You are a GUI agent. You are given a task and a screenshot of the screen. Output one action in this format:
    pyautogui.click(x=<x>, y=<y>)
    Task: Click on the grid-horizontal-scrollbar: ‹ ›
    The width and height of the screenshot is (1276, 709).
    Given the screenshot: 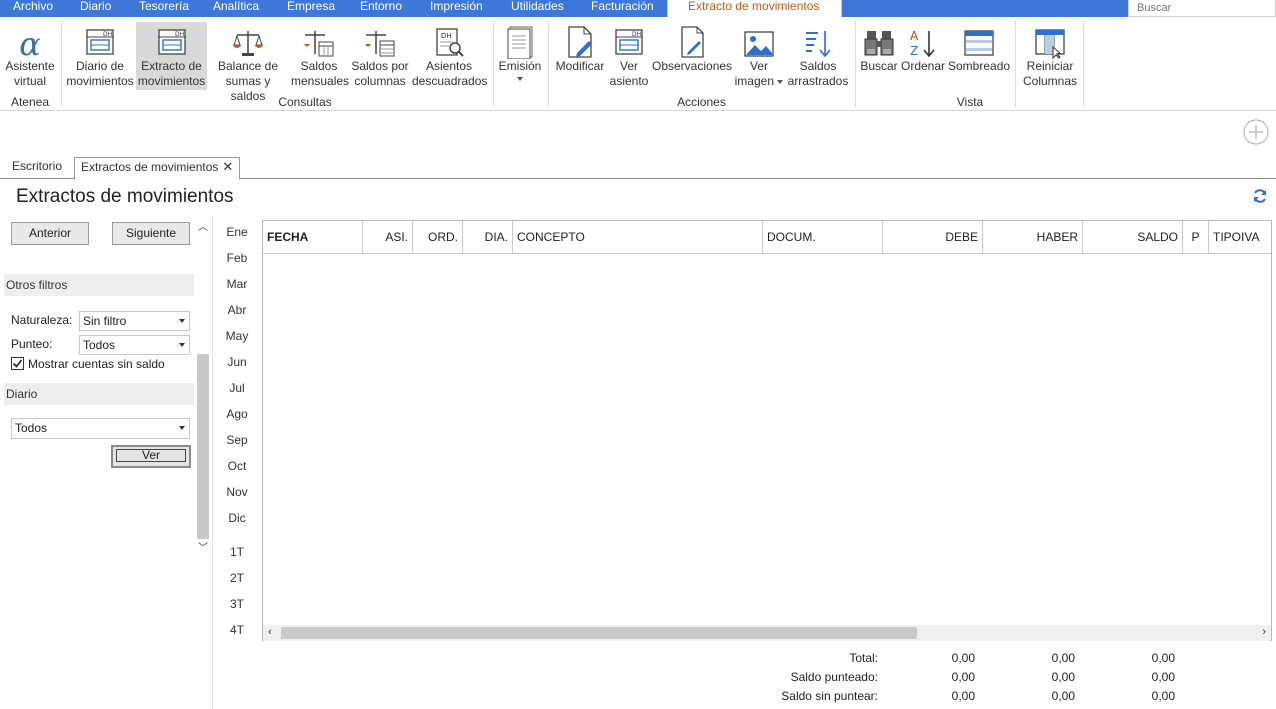 What is the action you would take?
    pyautogui.click(x=767, y=633)
    